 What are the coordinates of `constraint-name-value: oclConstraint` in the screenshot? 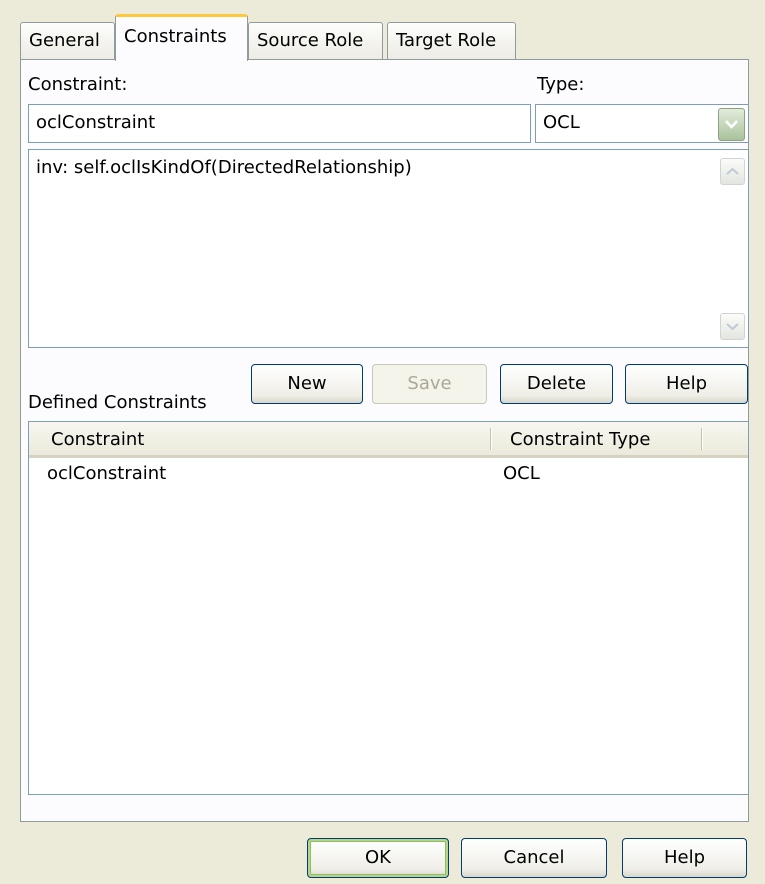 It's located at (96, 122).